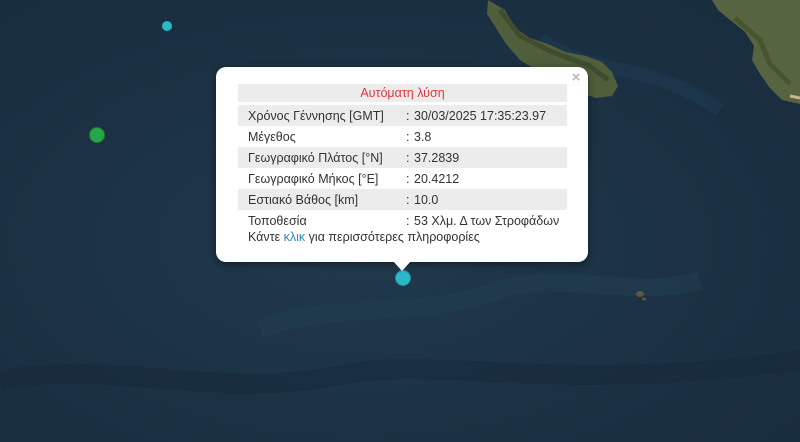 This screenshot has height=442, width=800. Describe the element at coordinates (490, 115) in the screenshot. I see `info-value: 30/03/2025 17:35:23.97` at that location.